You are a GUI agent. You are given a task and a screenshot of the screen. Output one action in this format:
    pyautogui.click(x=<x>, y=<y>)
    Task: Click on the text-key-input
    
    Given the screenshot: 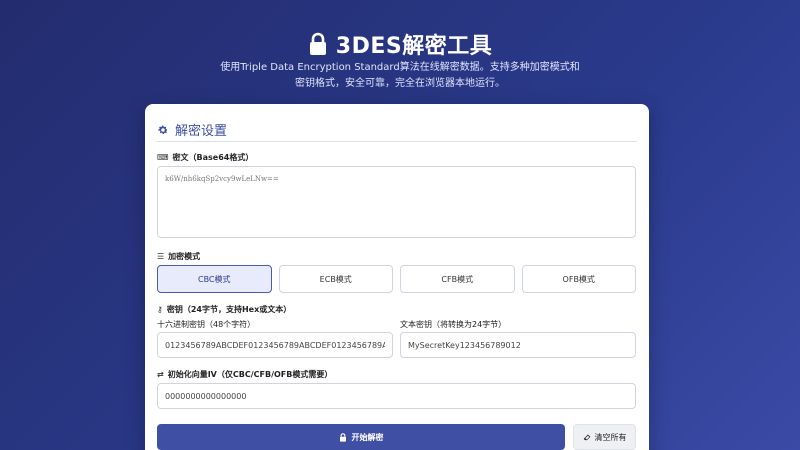 What is the action you would take?
    pyautogui.click(x=518, y=345)
    